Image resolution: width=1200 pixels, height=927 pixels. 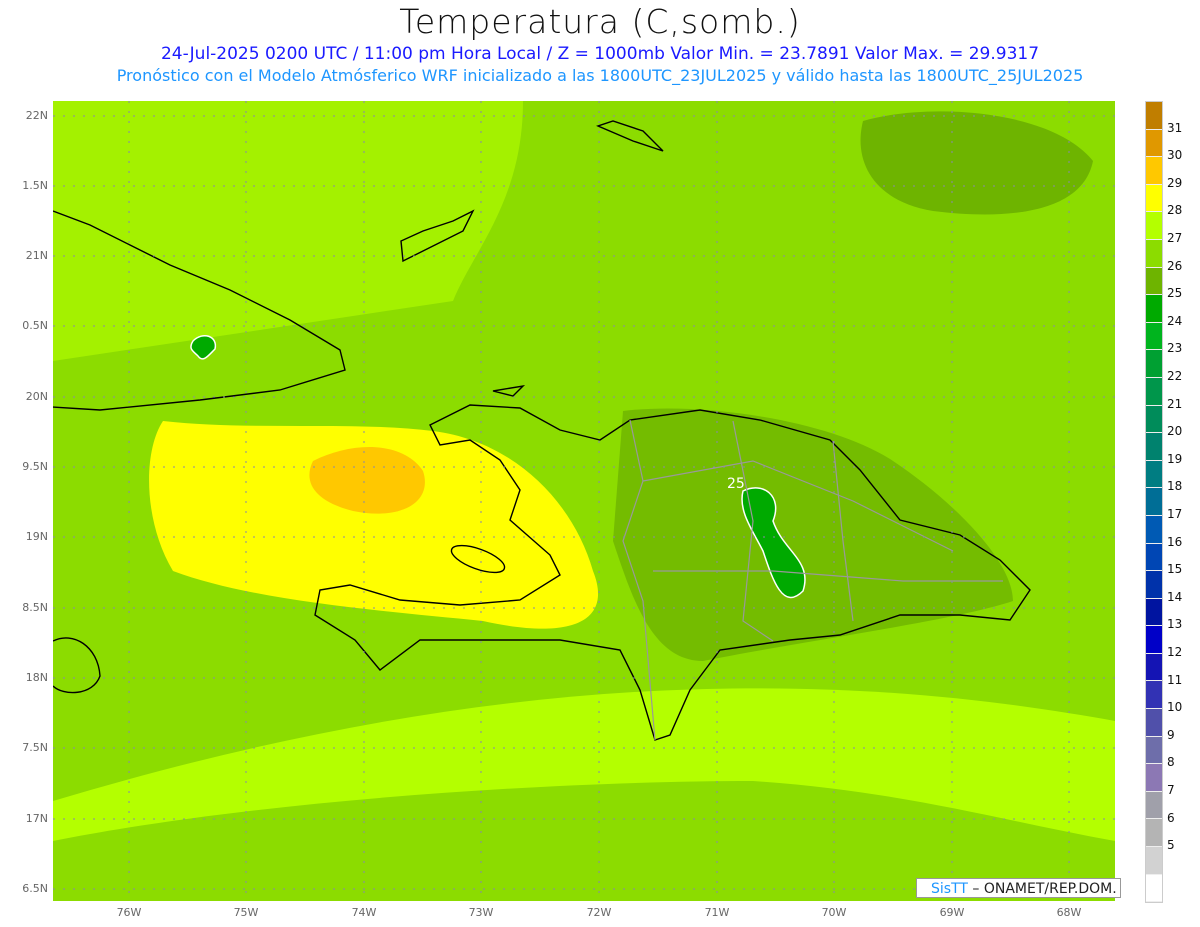 I want to click on colorbar-label: 11, so click(x=1175, y=679).